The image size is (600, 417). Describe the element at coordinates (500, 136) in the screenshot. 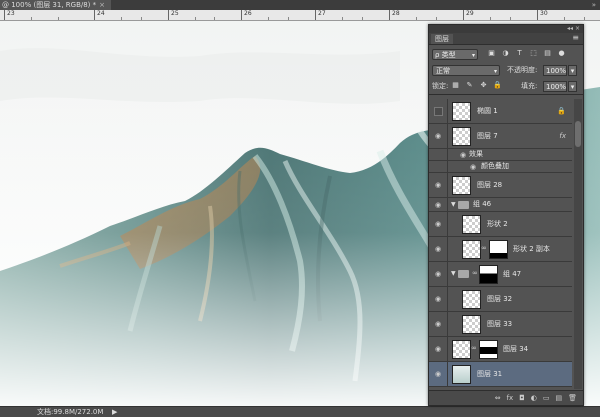

I see `layer-row: ◉ 图层 7 fx` at that location.